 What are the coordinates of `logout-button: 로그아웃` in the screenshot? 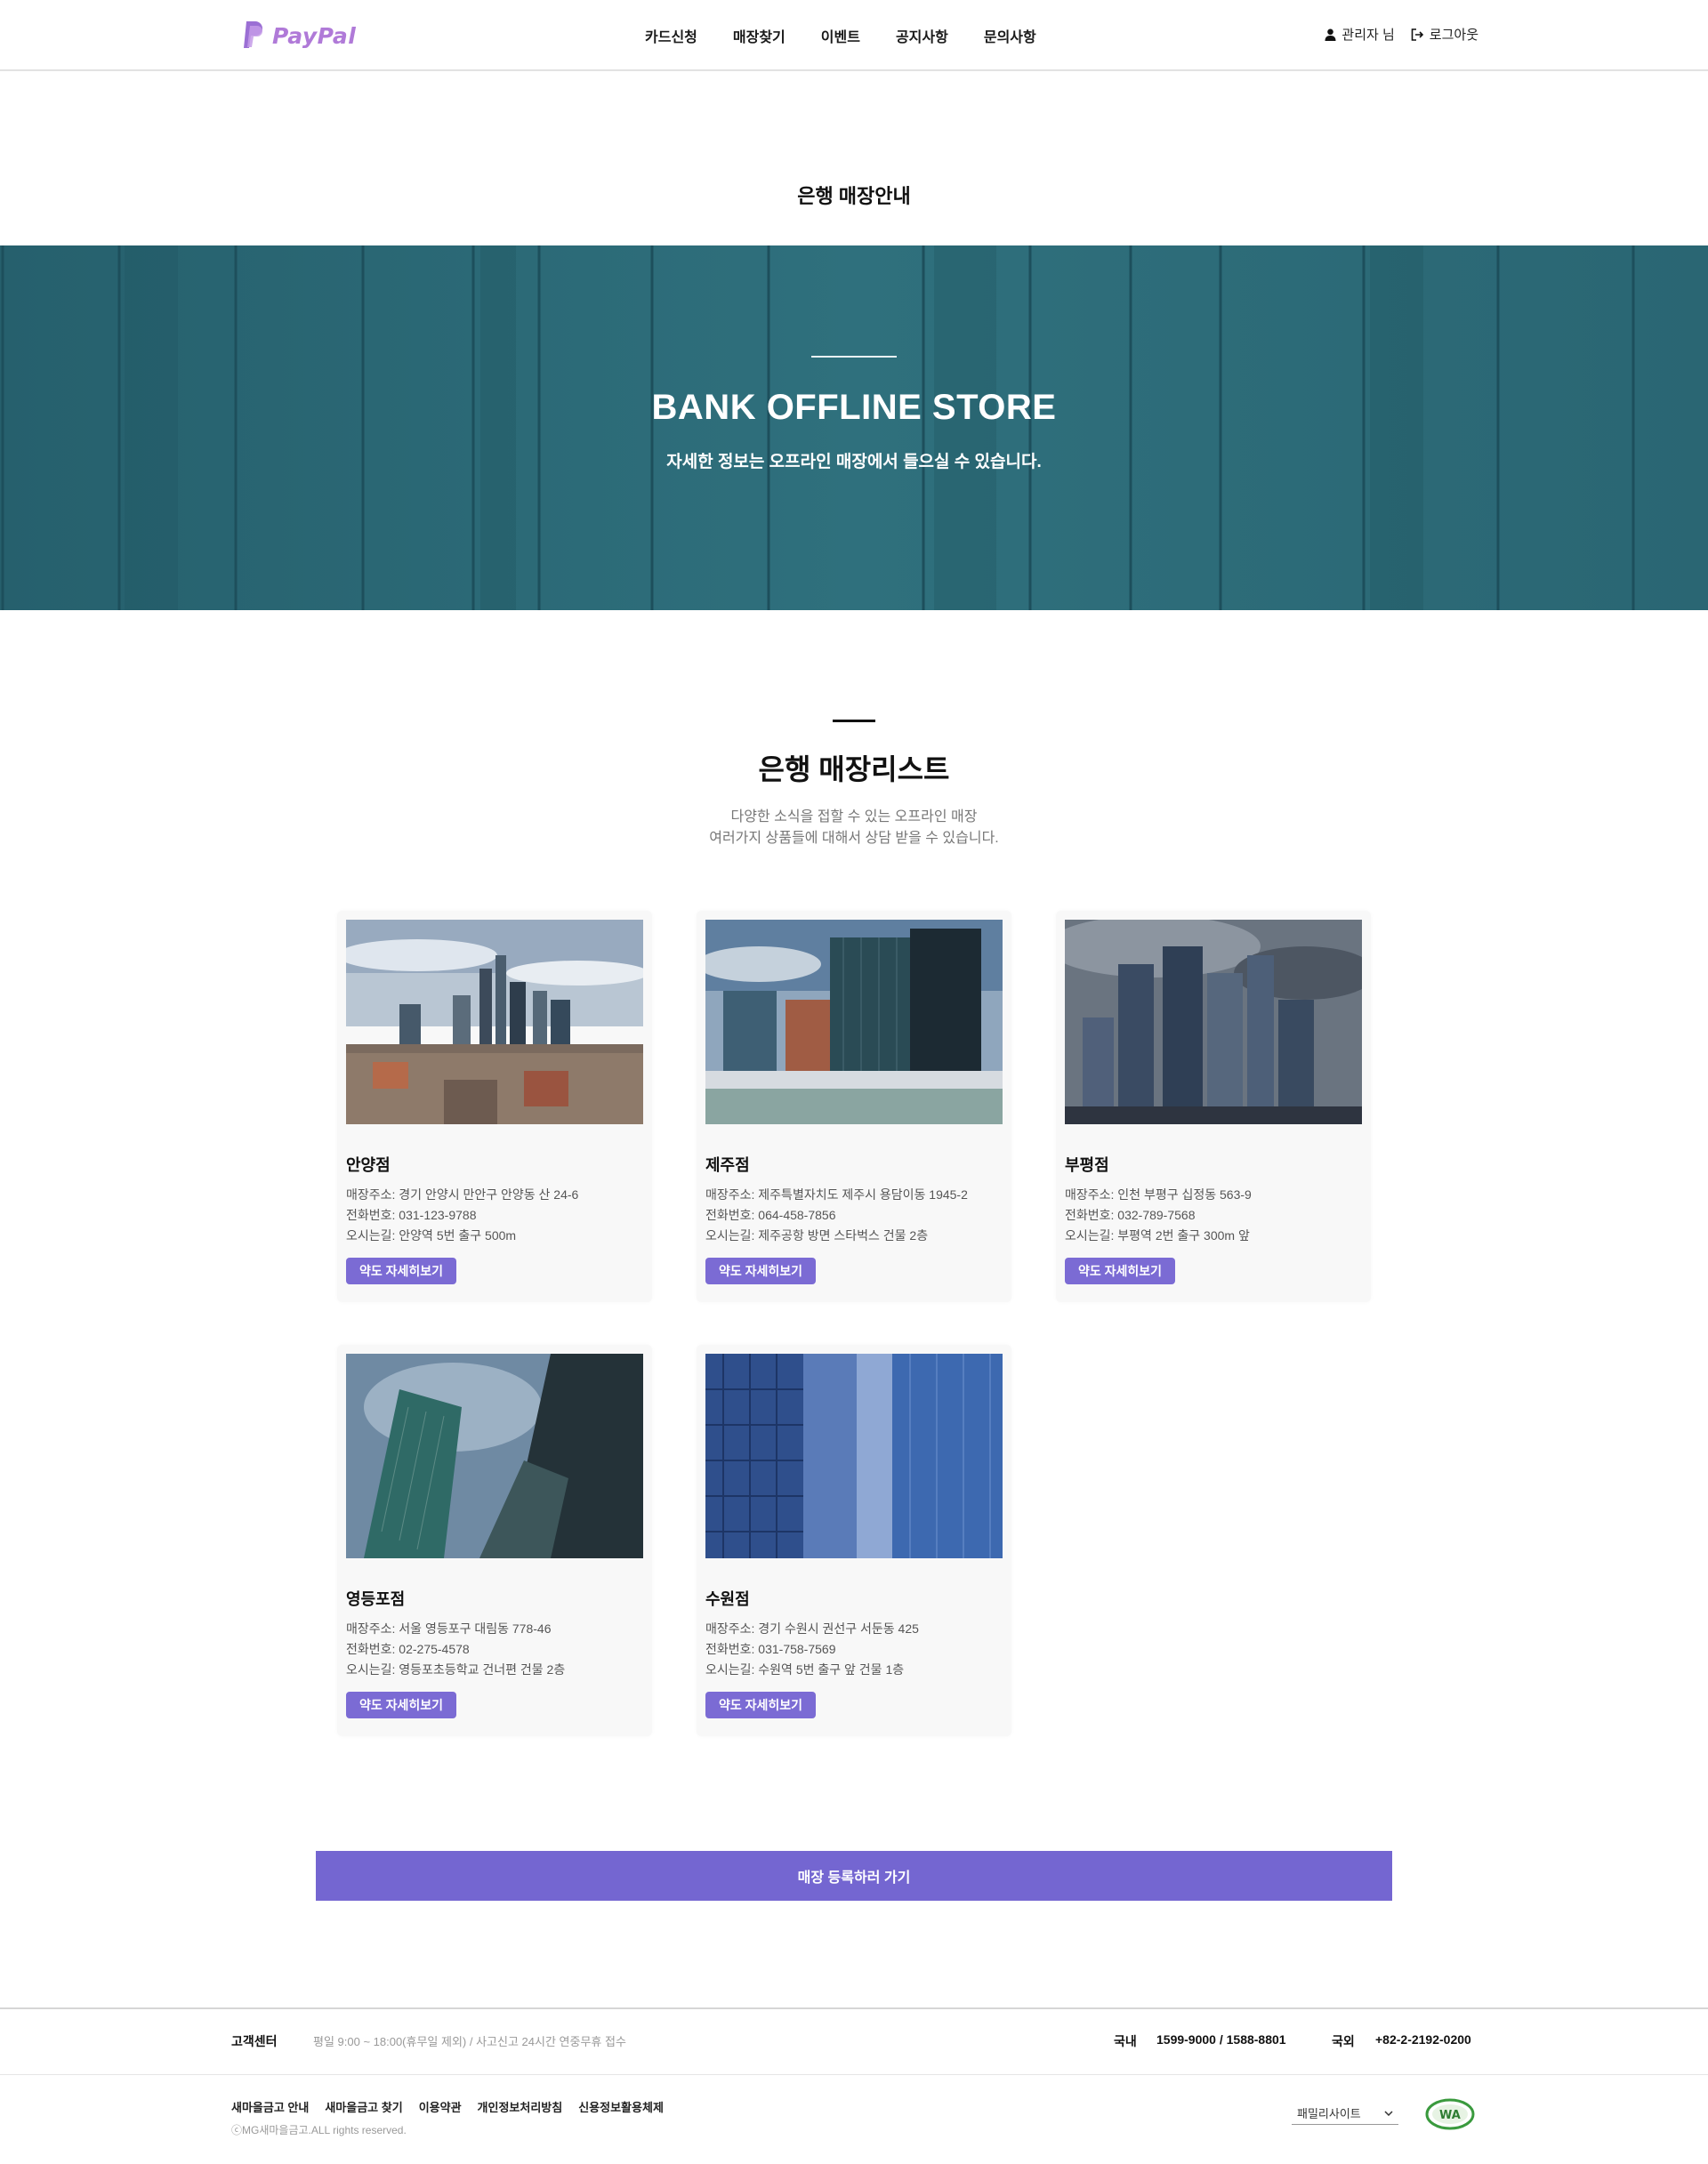 It's located at (1444, 34).